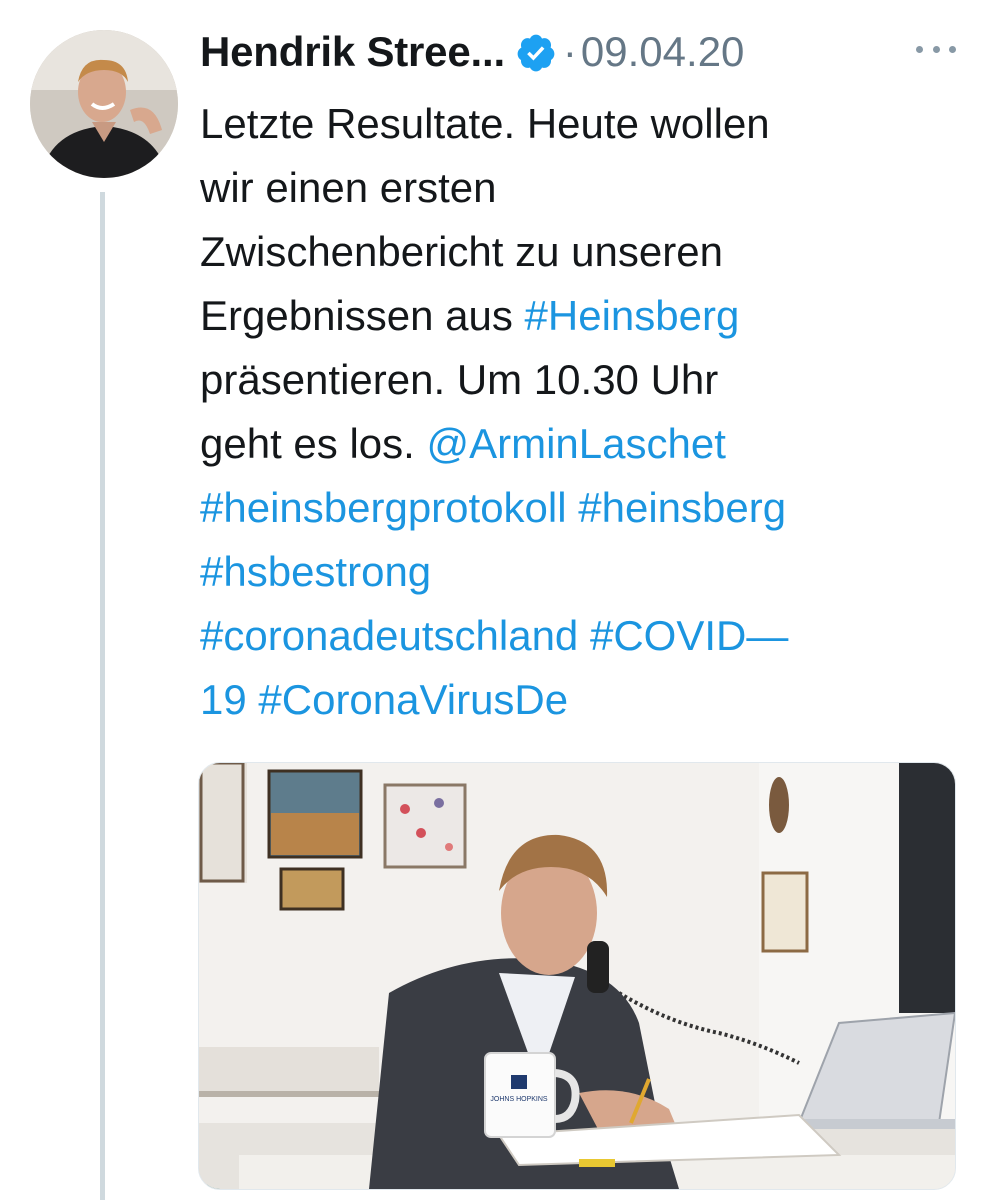 Image resolution: width=984 pixels, height=1200 pixels. Describe the element at coordinates (580, 636) in the screenshot. I see `tweet-text-line: #coronadeutschland #COVID—` at that location.